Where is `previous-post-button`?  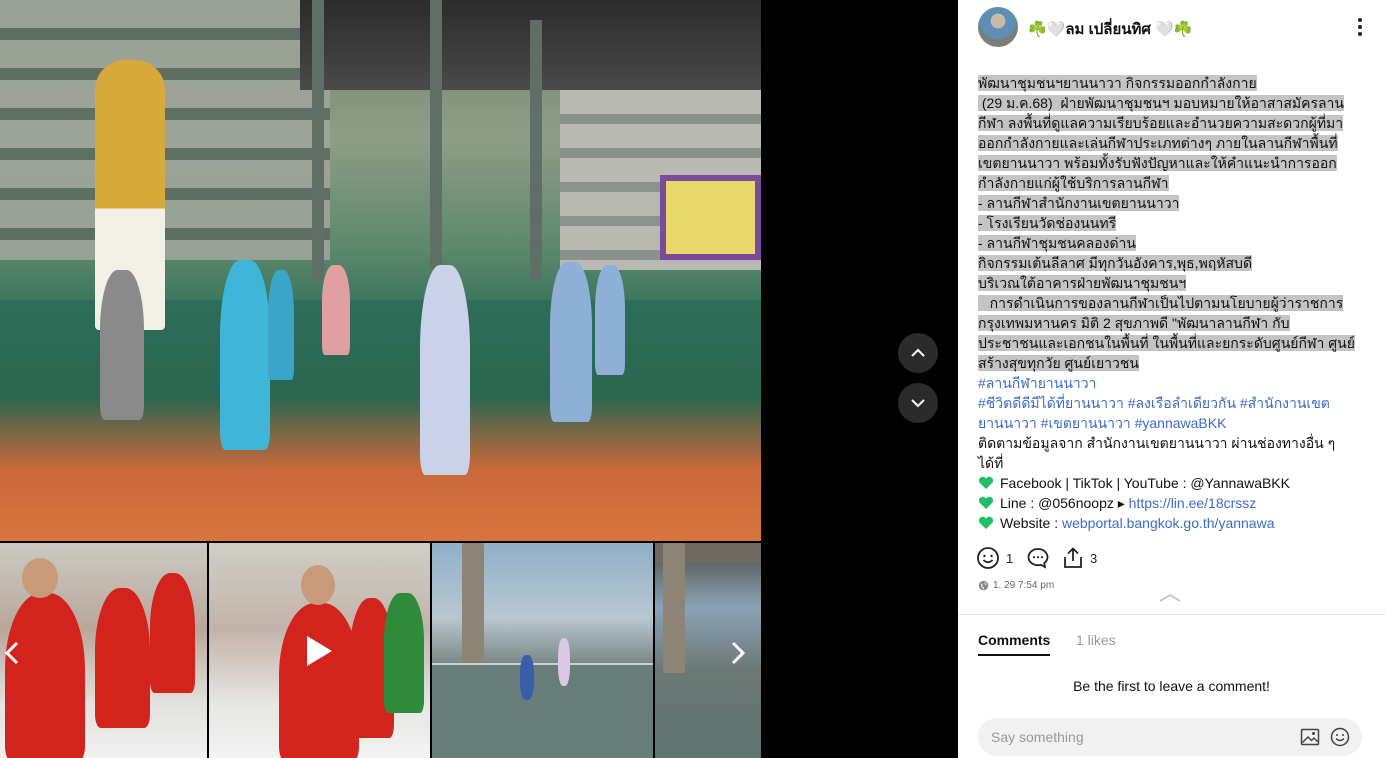 previous-post-button is located at coordinates (918, 353).